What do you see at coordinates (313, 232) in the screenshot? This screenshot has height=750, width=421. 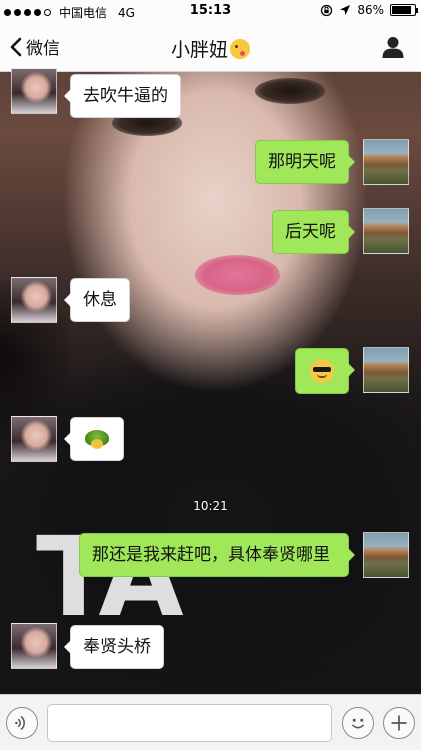 I see `outgoing-message: 后天呢` at bounding box center [313, 232].